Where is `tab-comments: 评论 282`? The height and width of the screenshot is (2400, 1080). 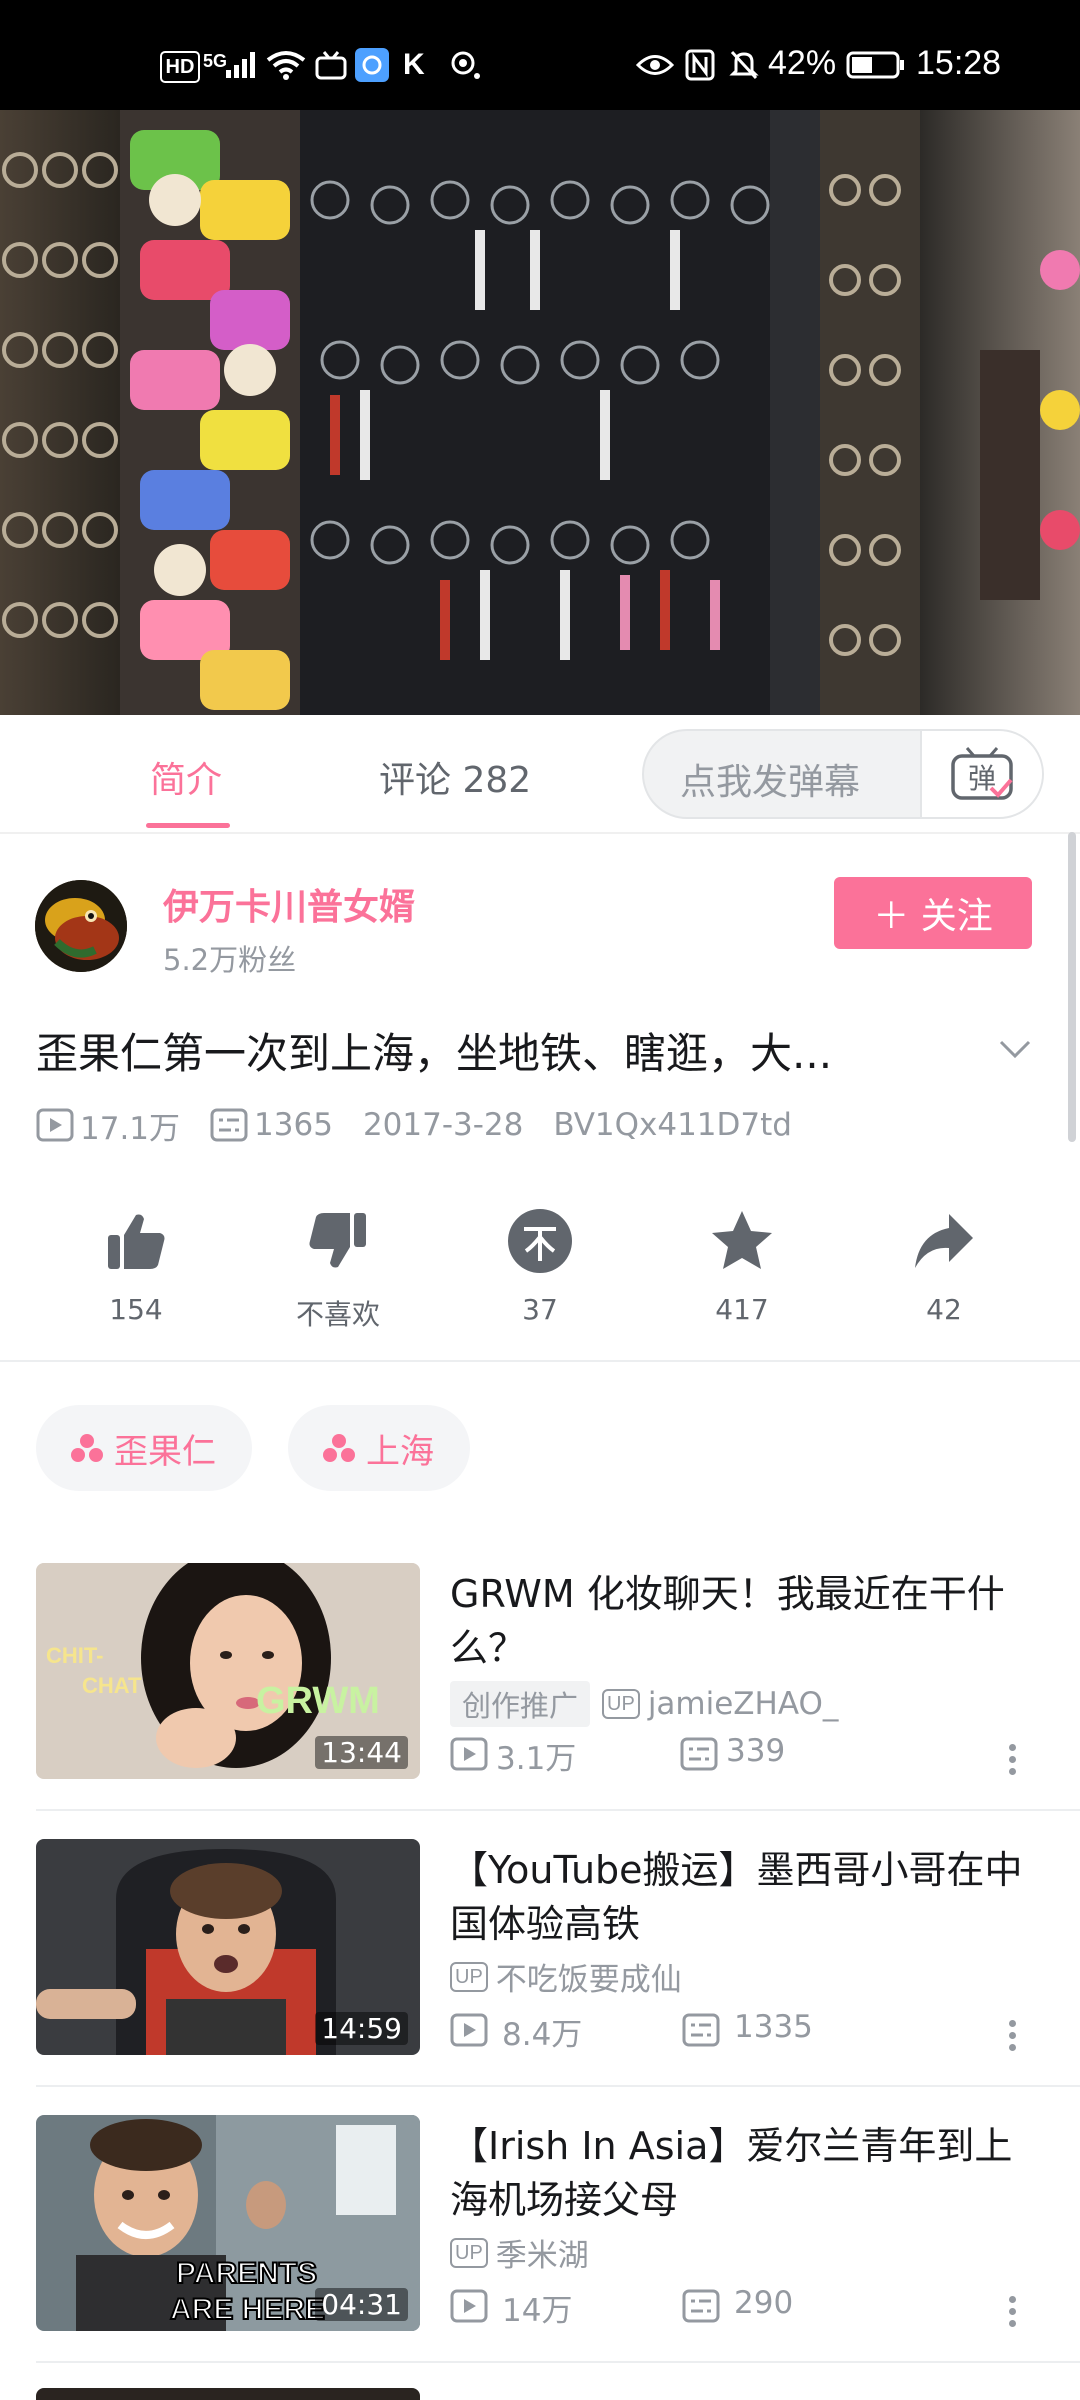 tab-comments: 评论 282 is located at coordinates (455, 777).